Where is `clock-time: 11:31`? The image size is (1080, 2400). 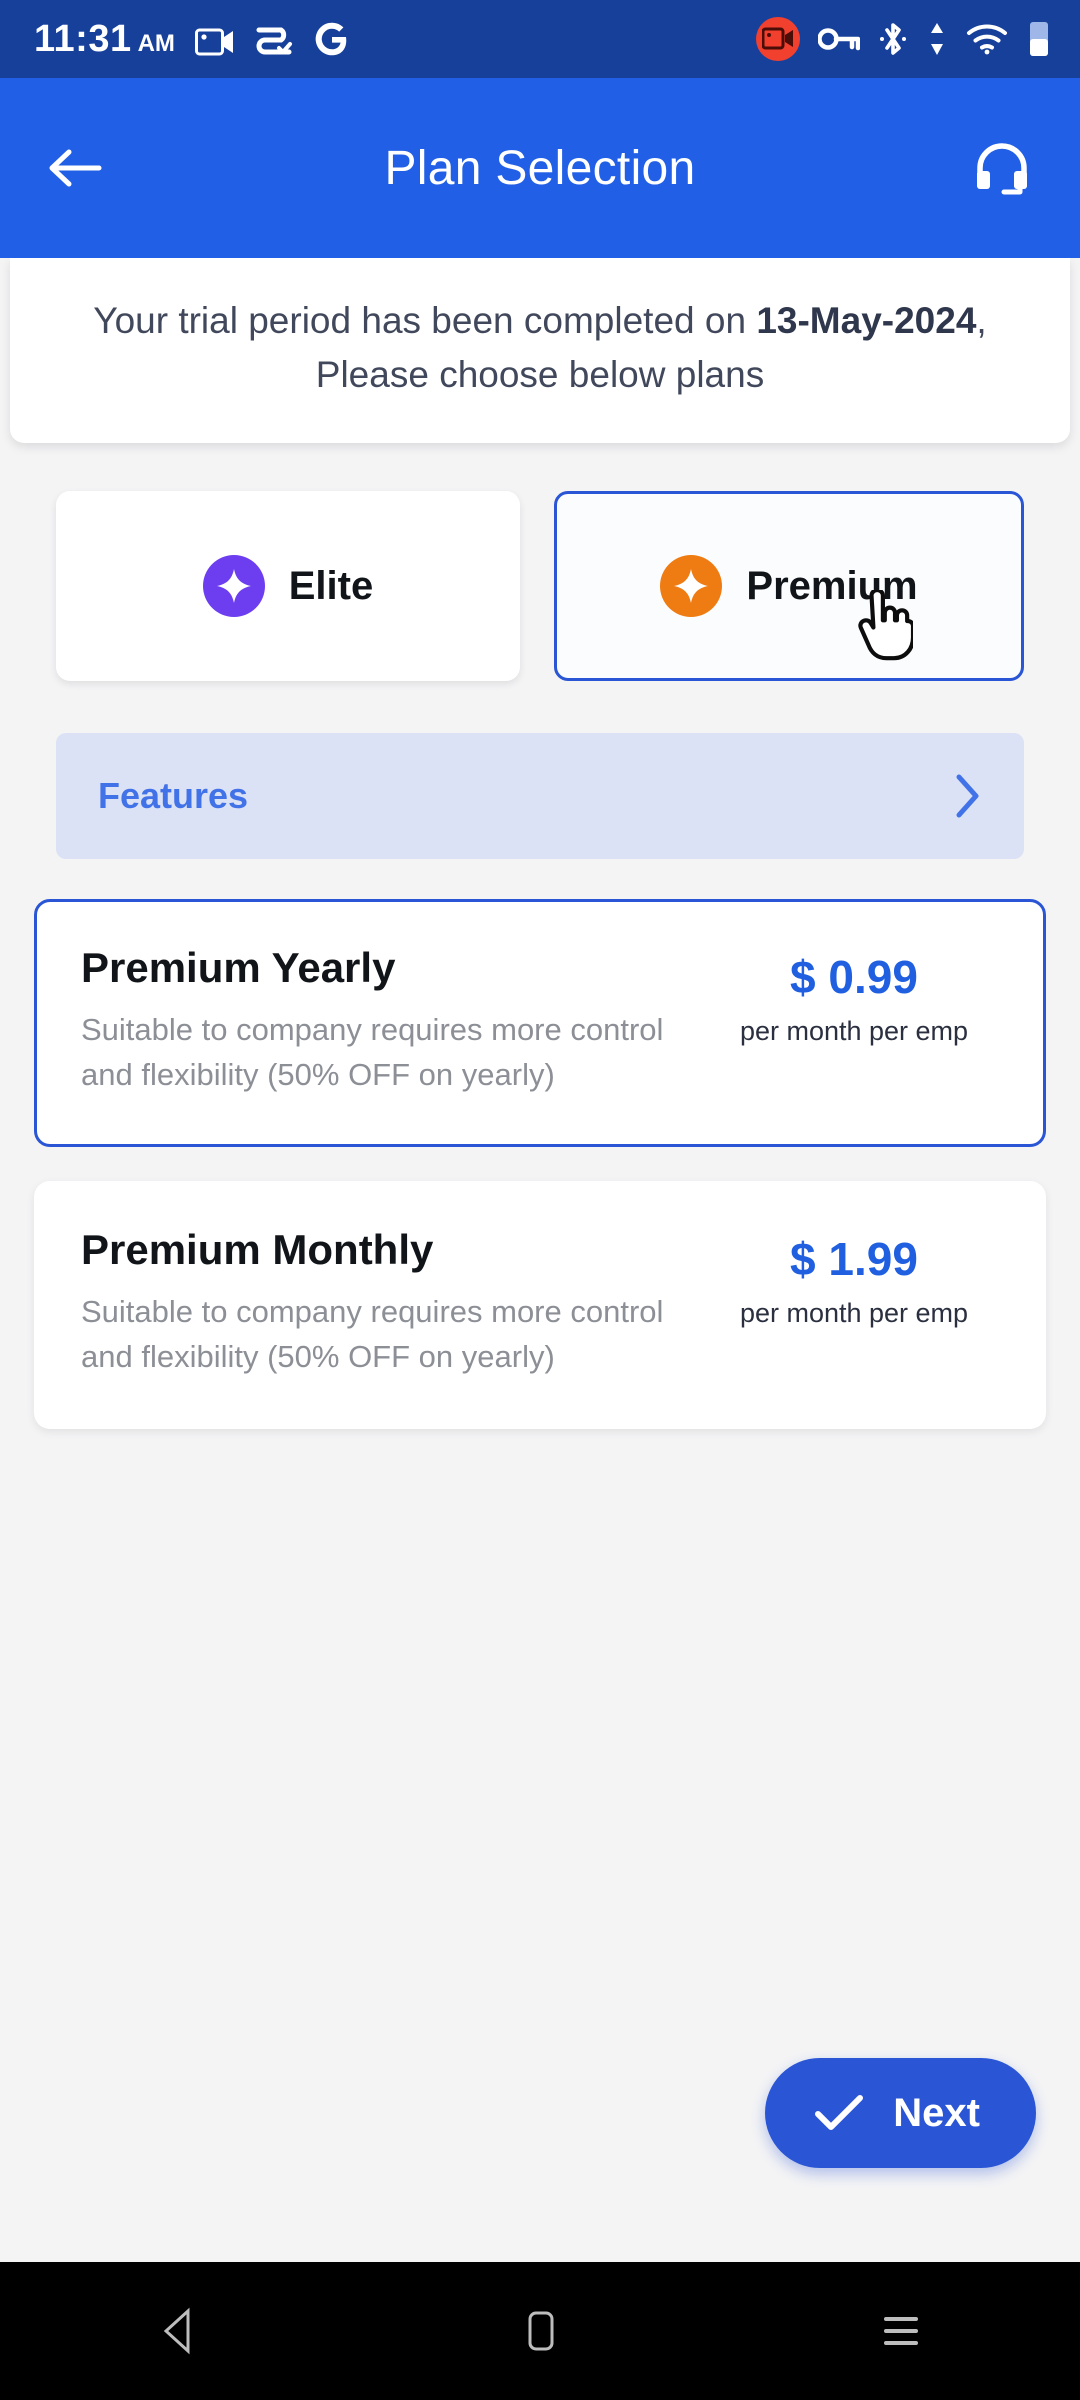
clock-time: 11:31 is located at coordinates (83, 39).